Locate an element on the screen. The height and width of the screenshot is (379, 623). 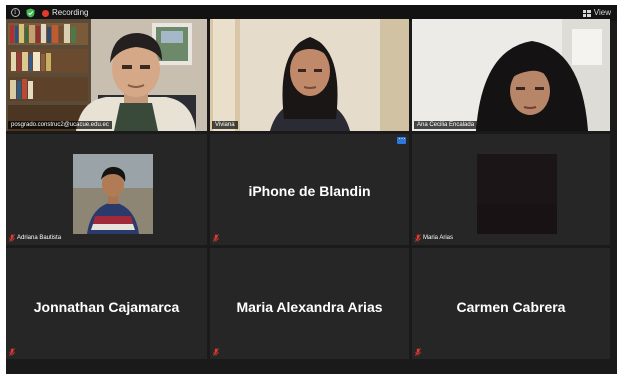
participant-tile-viviana: Viviana is located at coordinates (309, 75).